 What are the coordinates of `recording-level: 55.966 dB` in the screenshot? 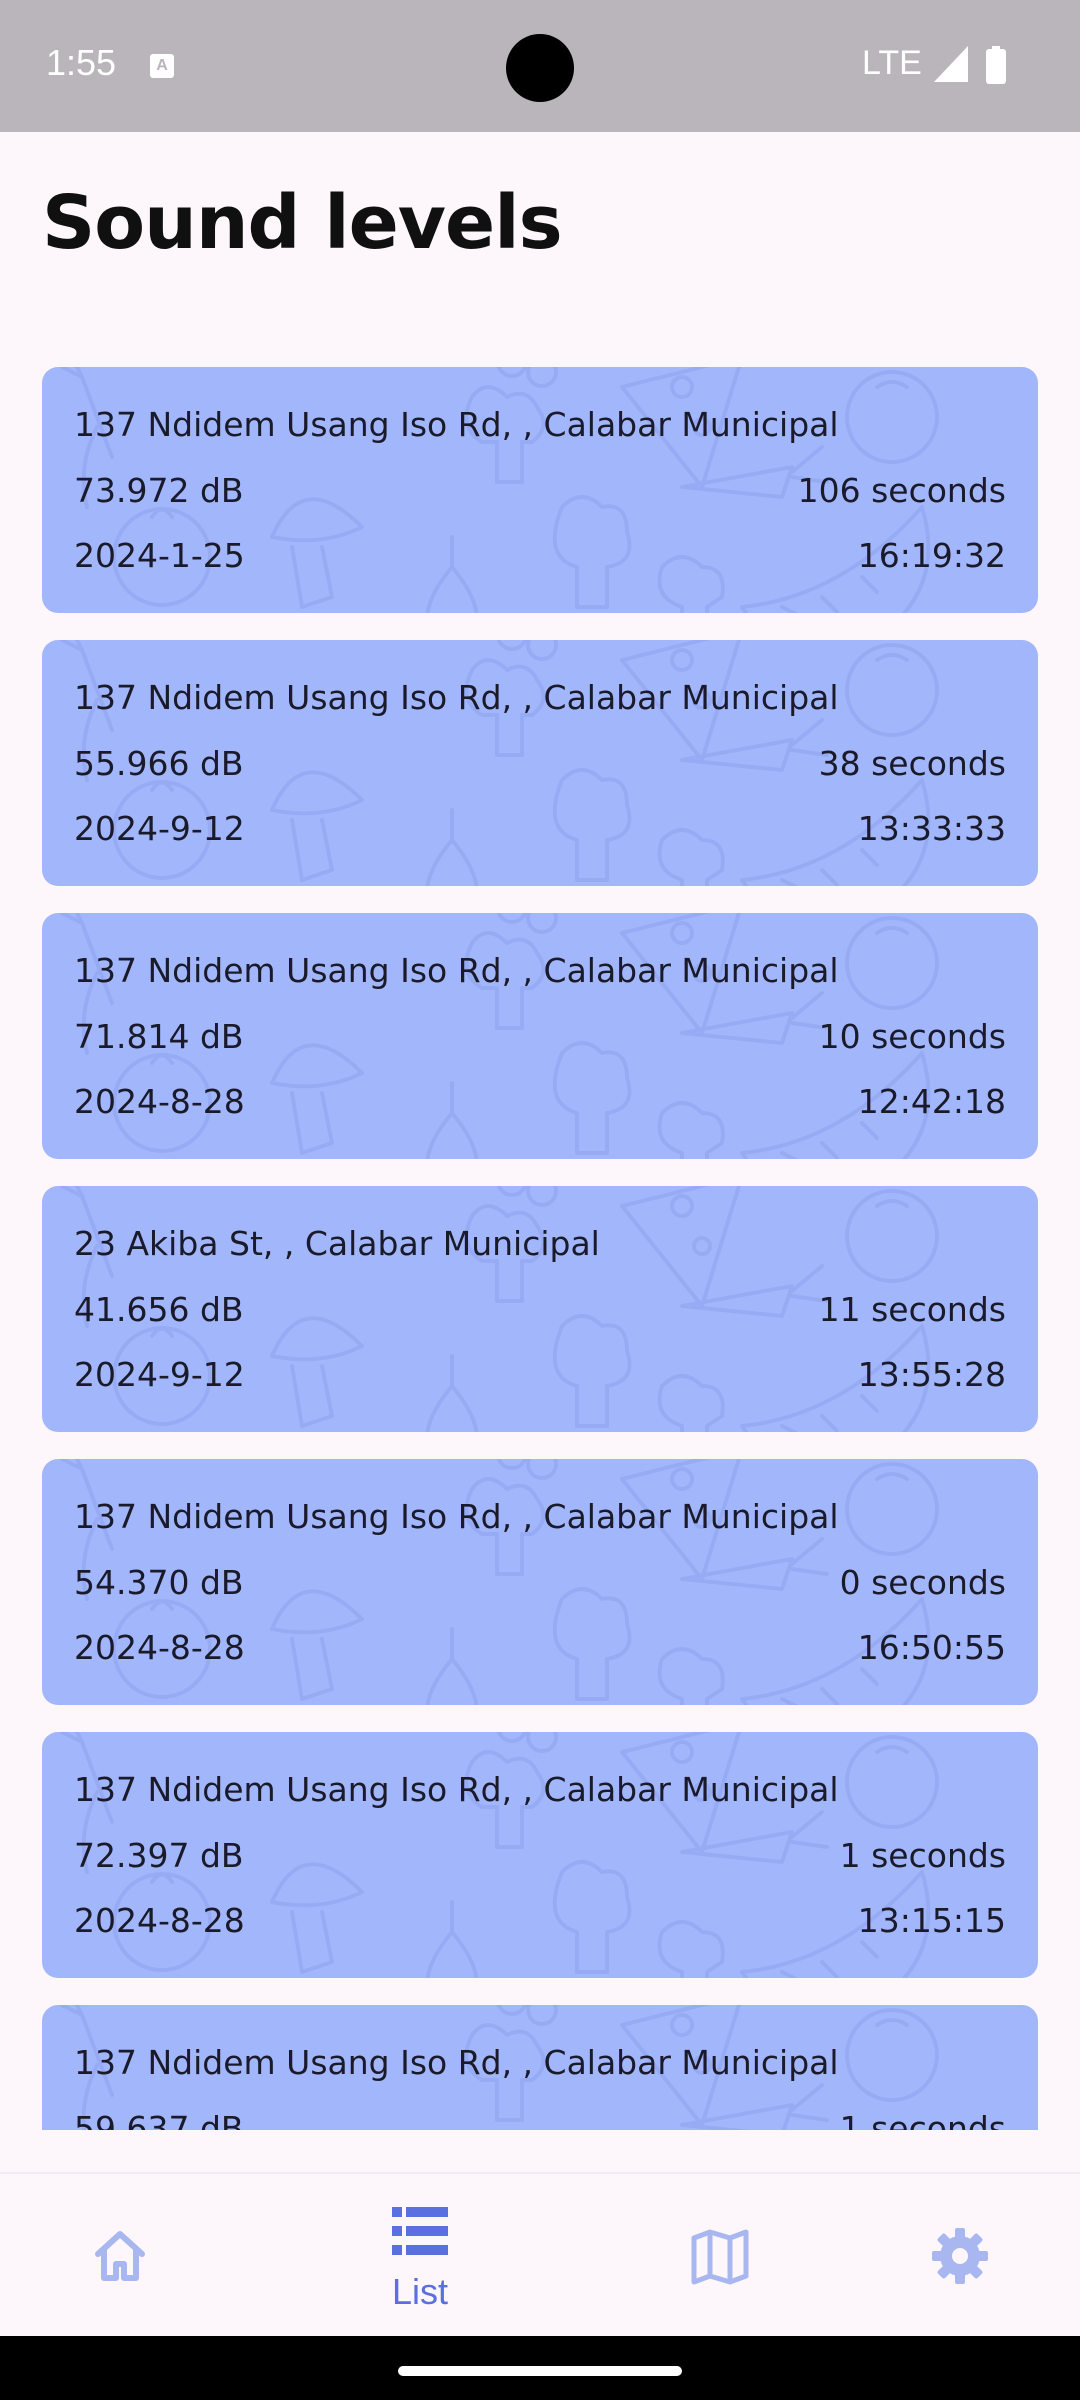 It's located at (159, 763).